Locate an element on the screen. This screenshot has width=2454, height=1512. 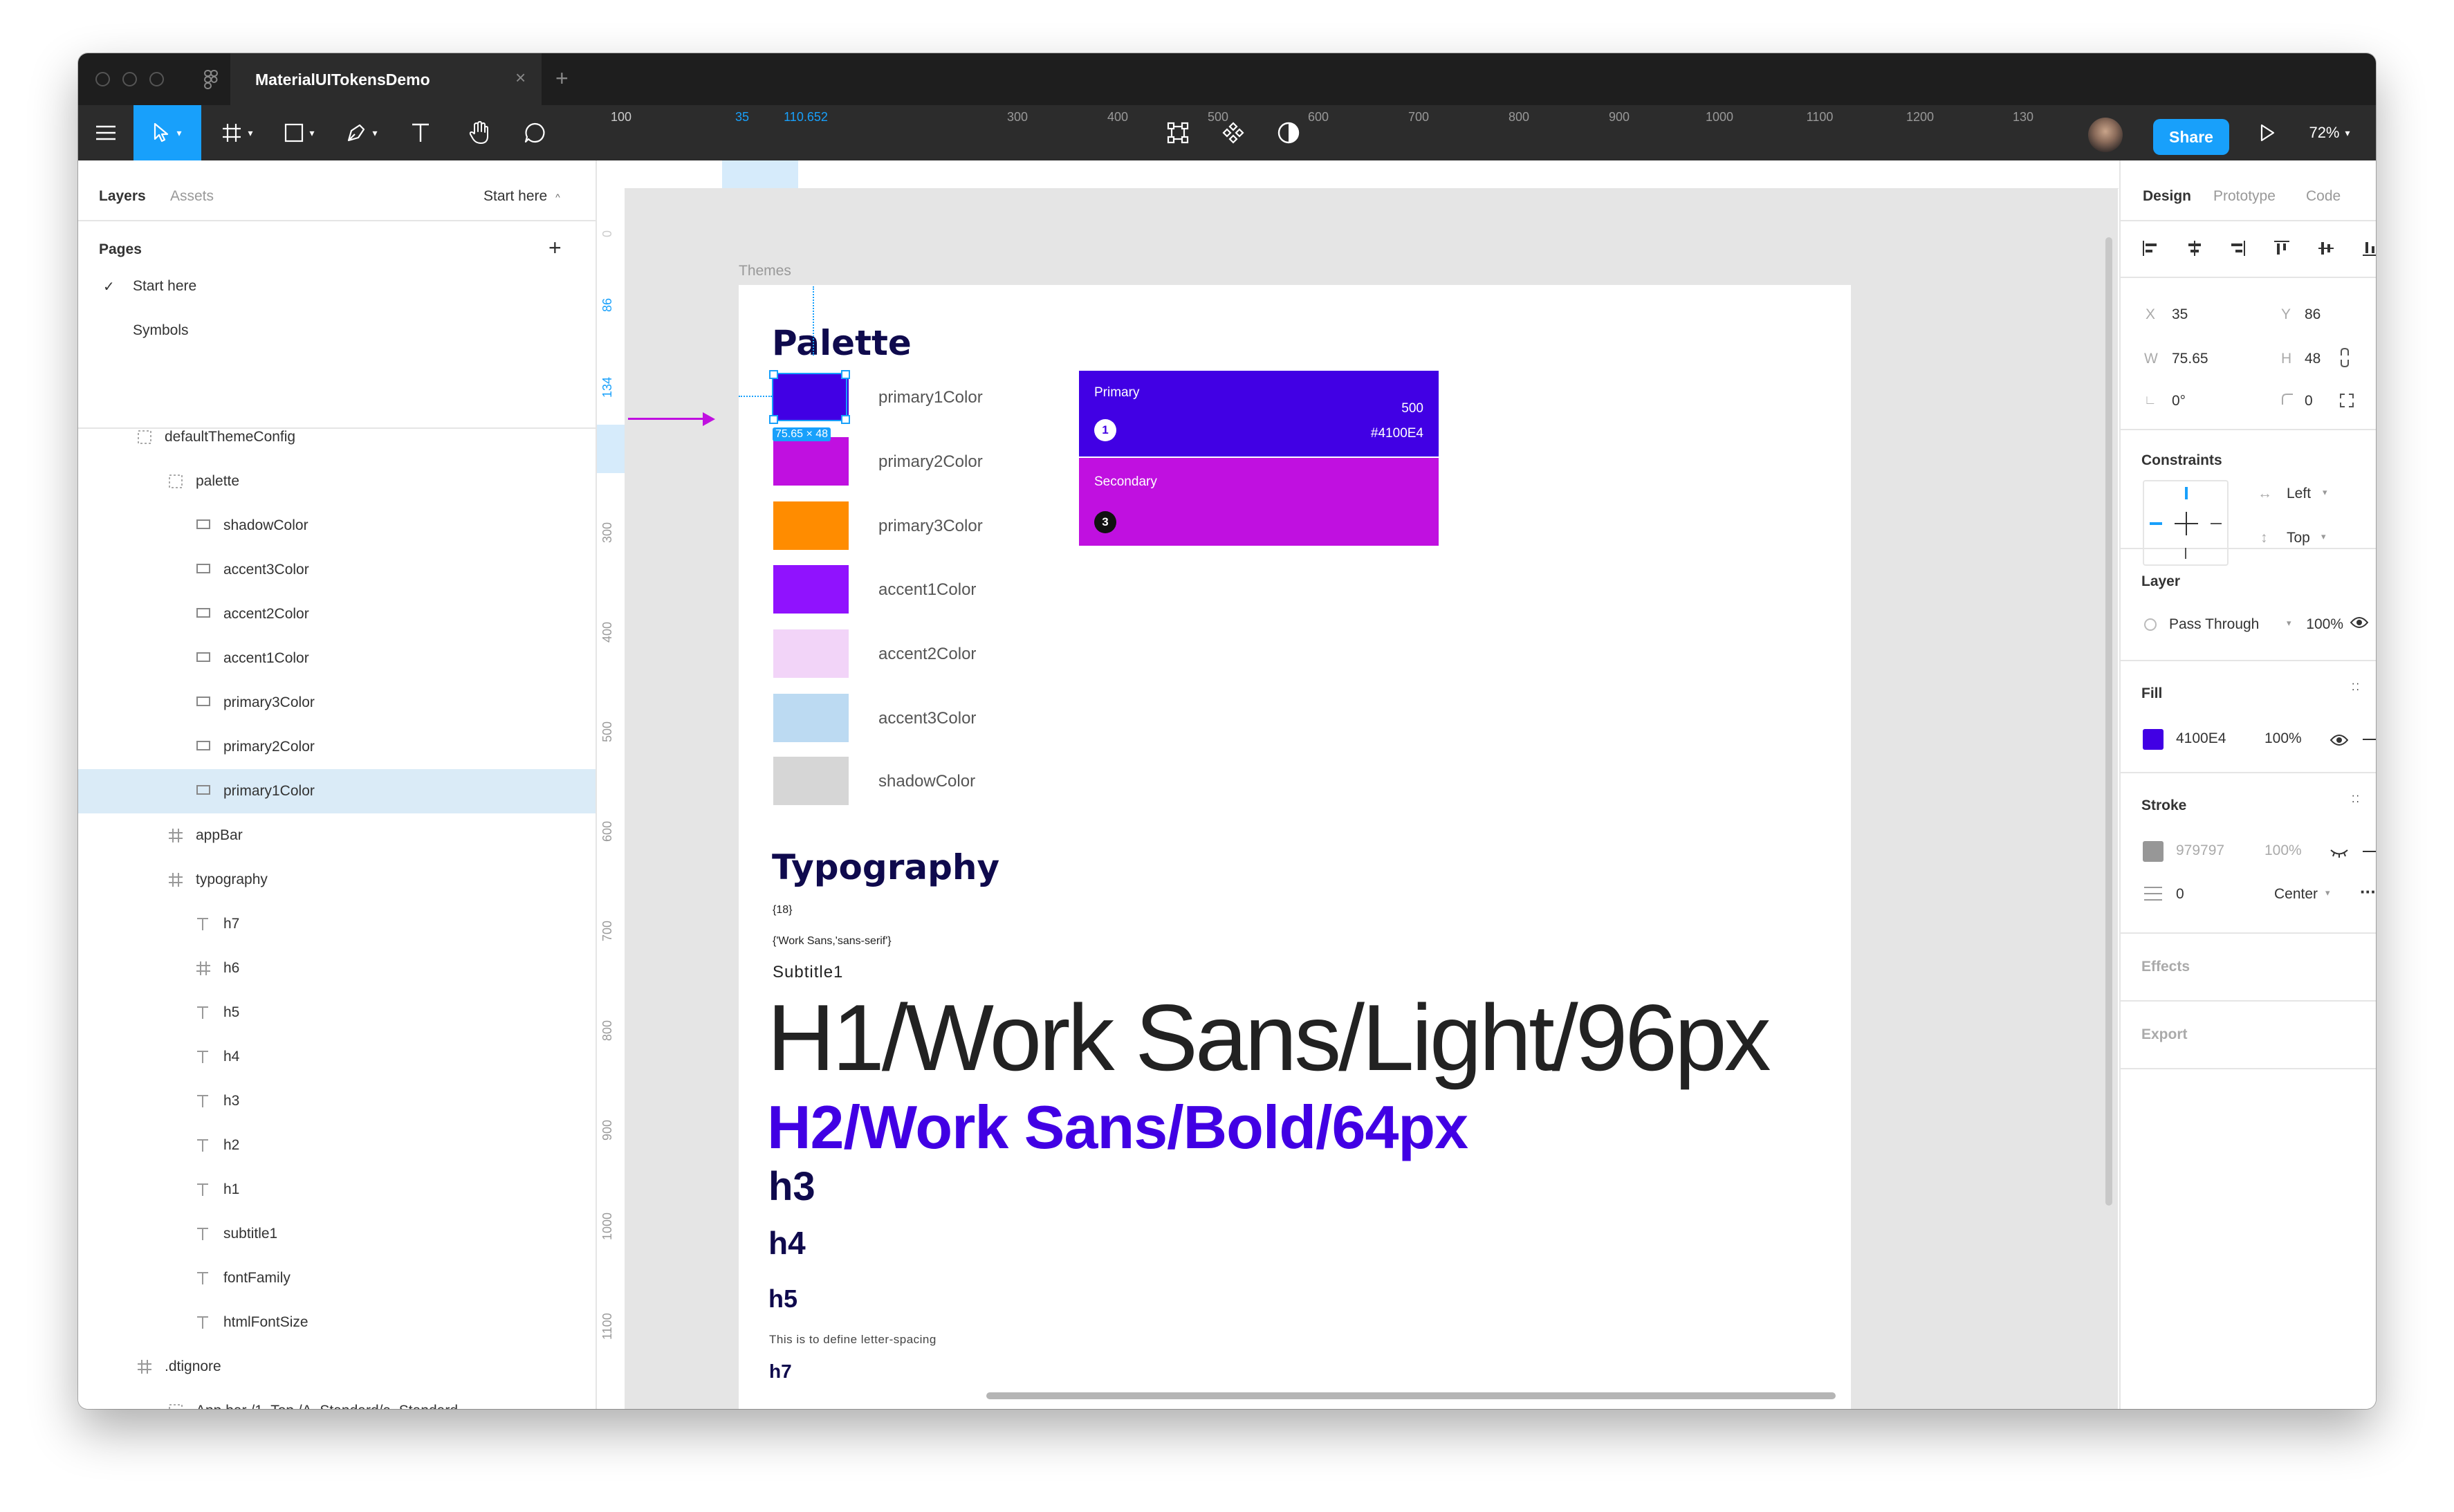
tab-layers: Layers is located at coordinates (122, 196).